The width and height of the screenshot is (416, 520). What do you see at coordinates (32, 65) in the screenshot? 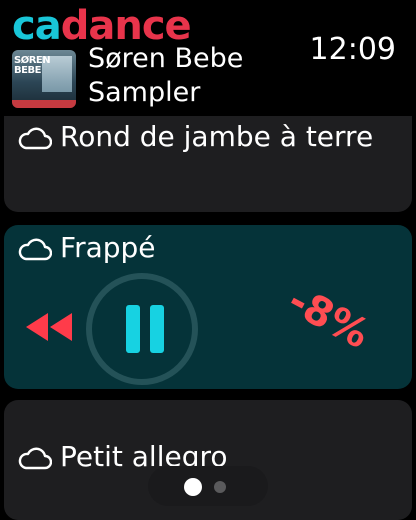
I see `album-art-text: SØREN BEBE` at bounding box center [32, 65].